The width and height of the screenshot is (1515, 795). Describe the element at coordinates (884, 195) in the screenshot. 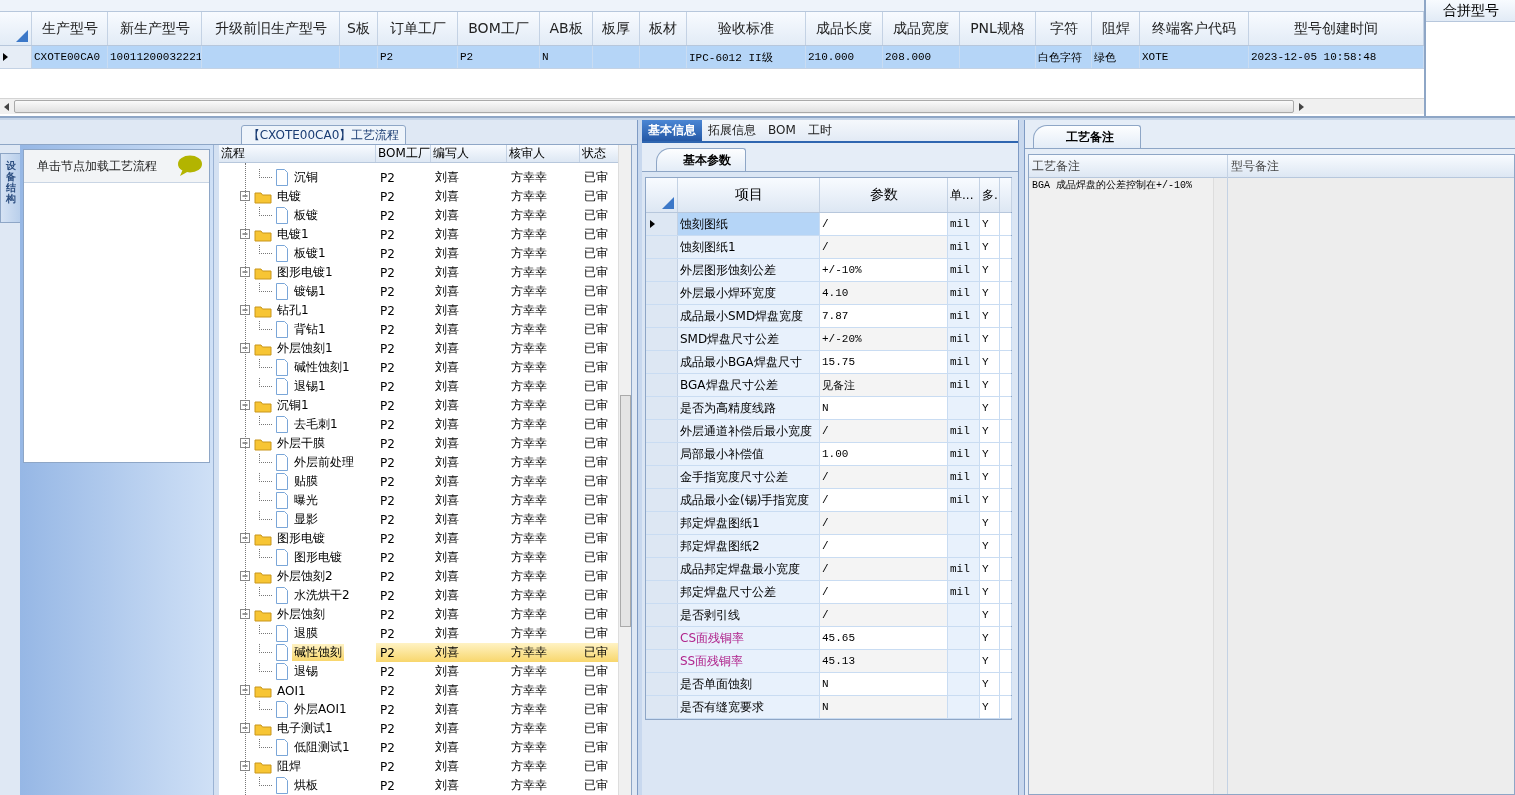

I see `column-header: 参数` at that location.